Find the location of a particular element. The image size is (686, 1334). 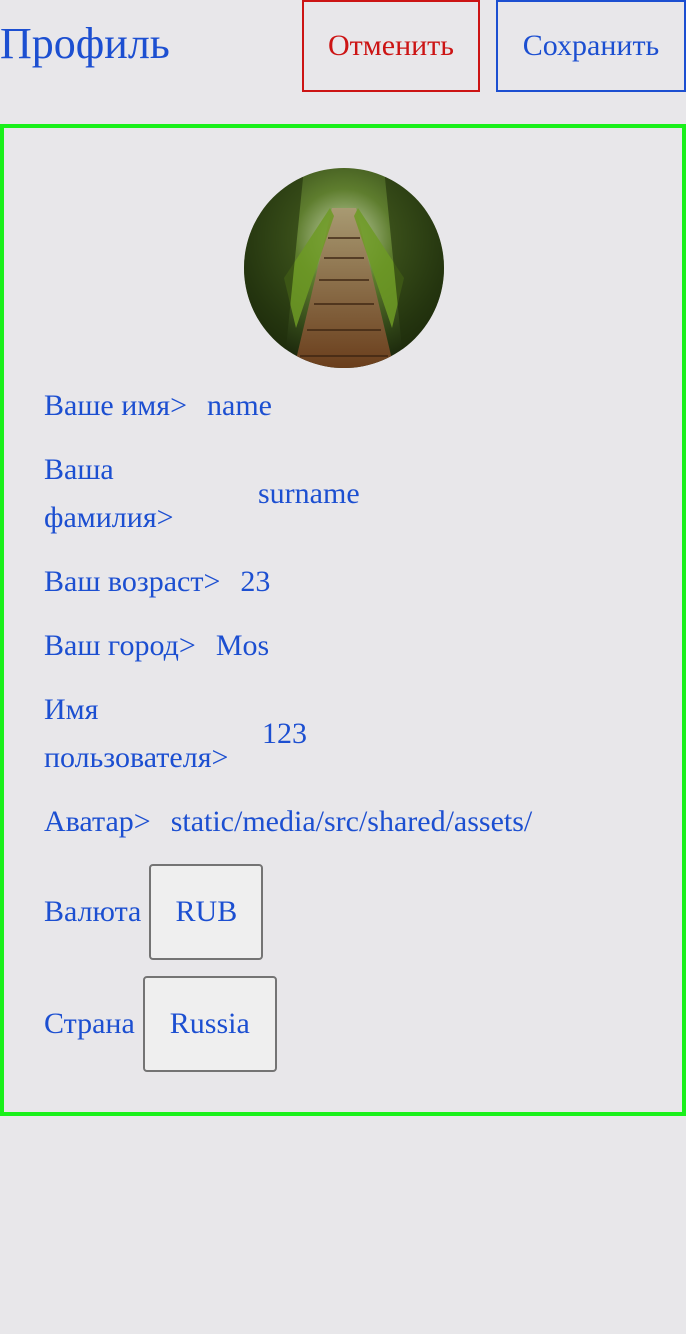

surname-field: Ваша фамилия> surname is located at coordinates (202, 494).